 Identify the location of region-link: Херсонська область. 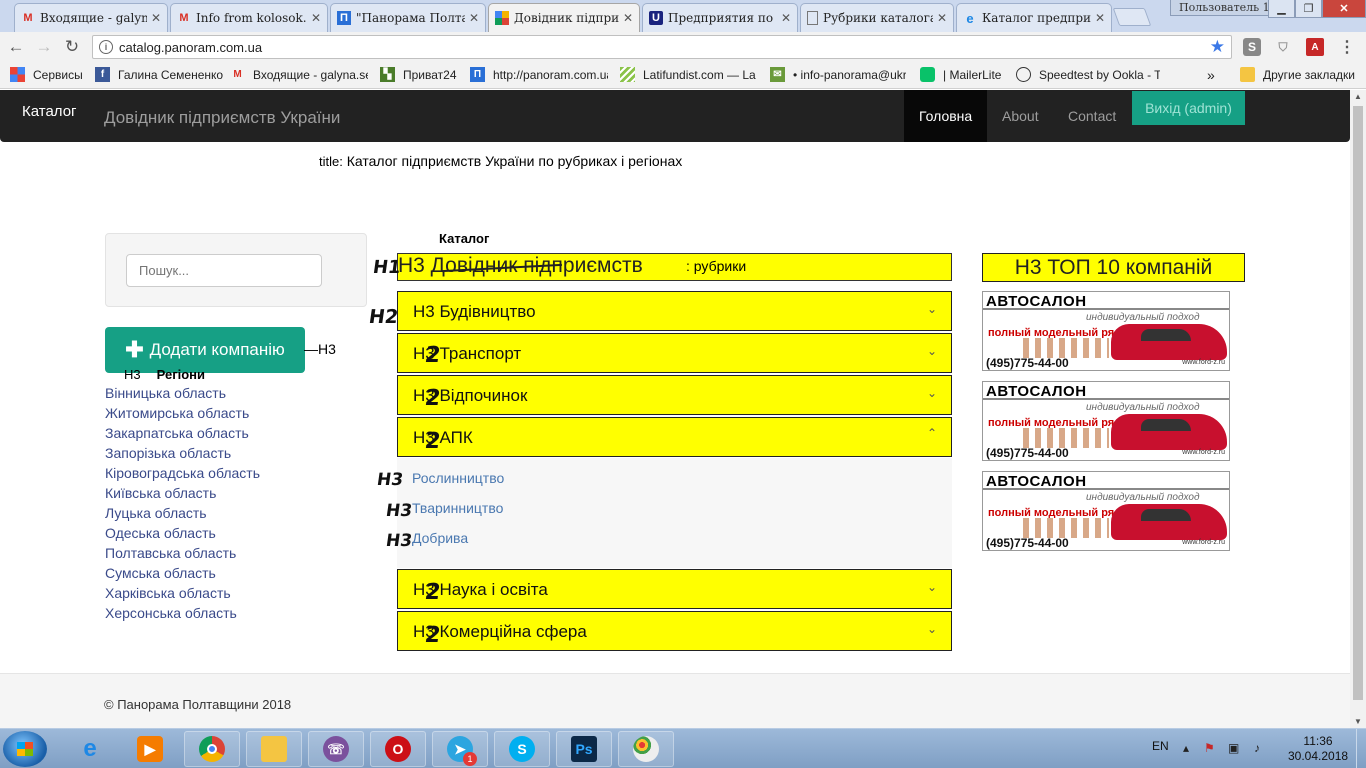
(182, 613).